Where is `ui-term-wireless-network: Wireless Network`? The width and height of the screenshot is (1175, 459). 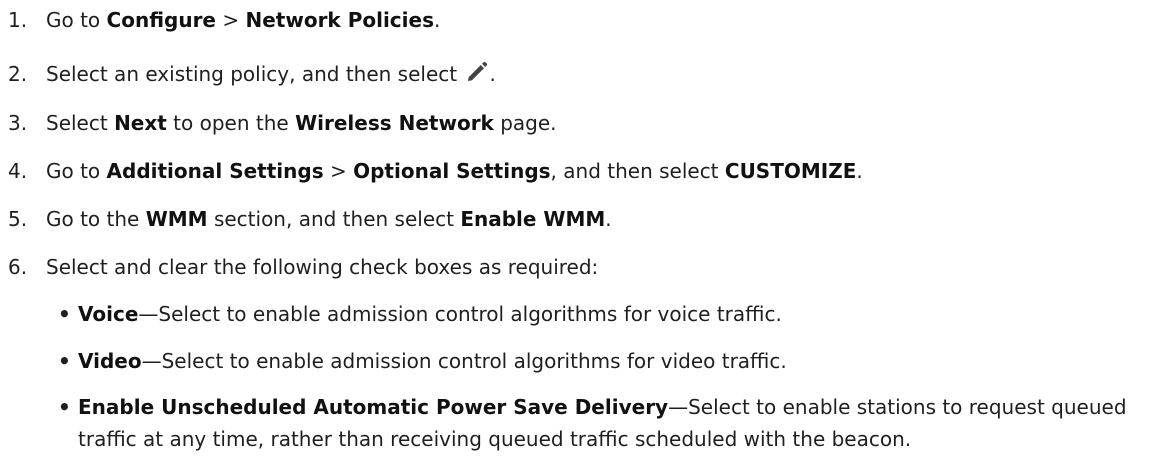 ui-term-wireless-network: Wireless Network is located at coordinates (394, 123).